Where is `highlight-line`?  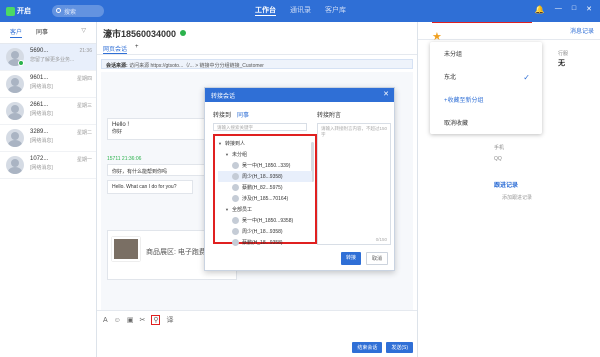 highlight-line is located at coordinates (482, 22).